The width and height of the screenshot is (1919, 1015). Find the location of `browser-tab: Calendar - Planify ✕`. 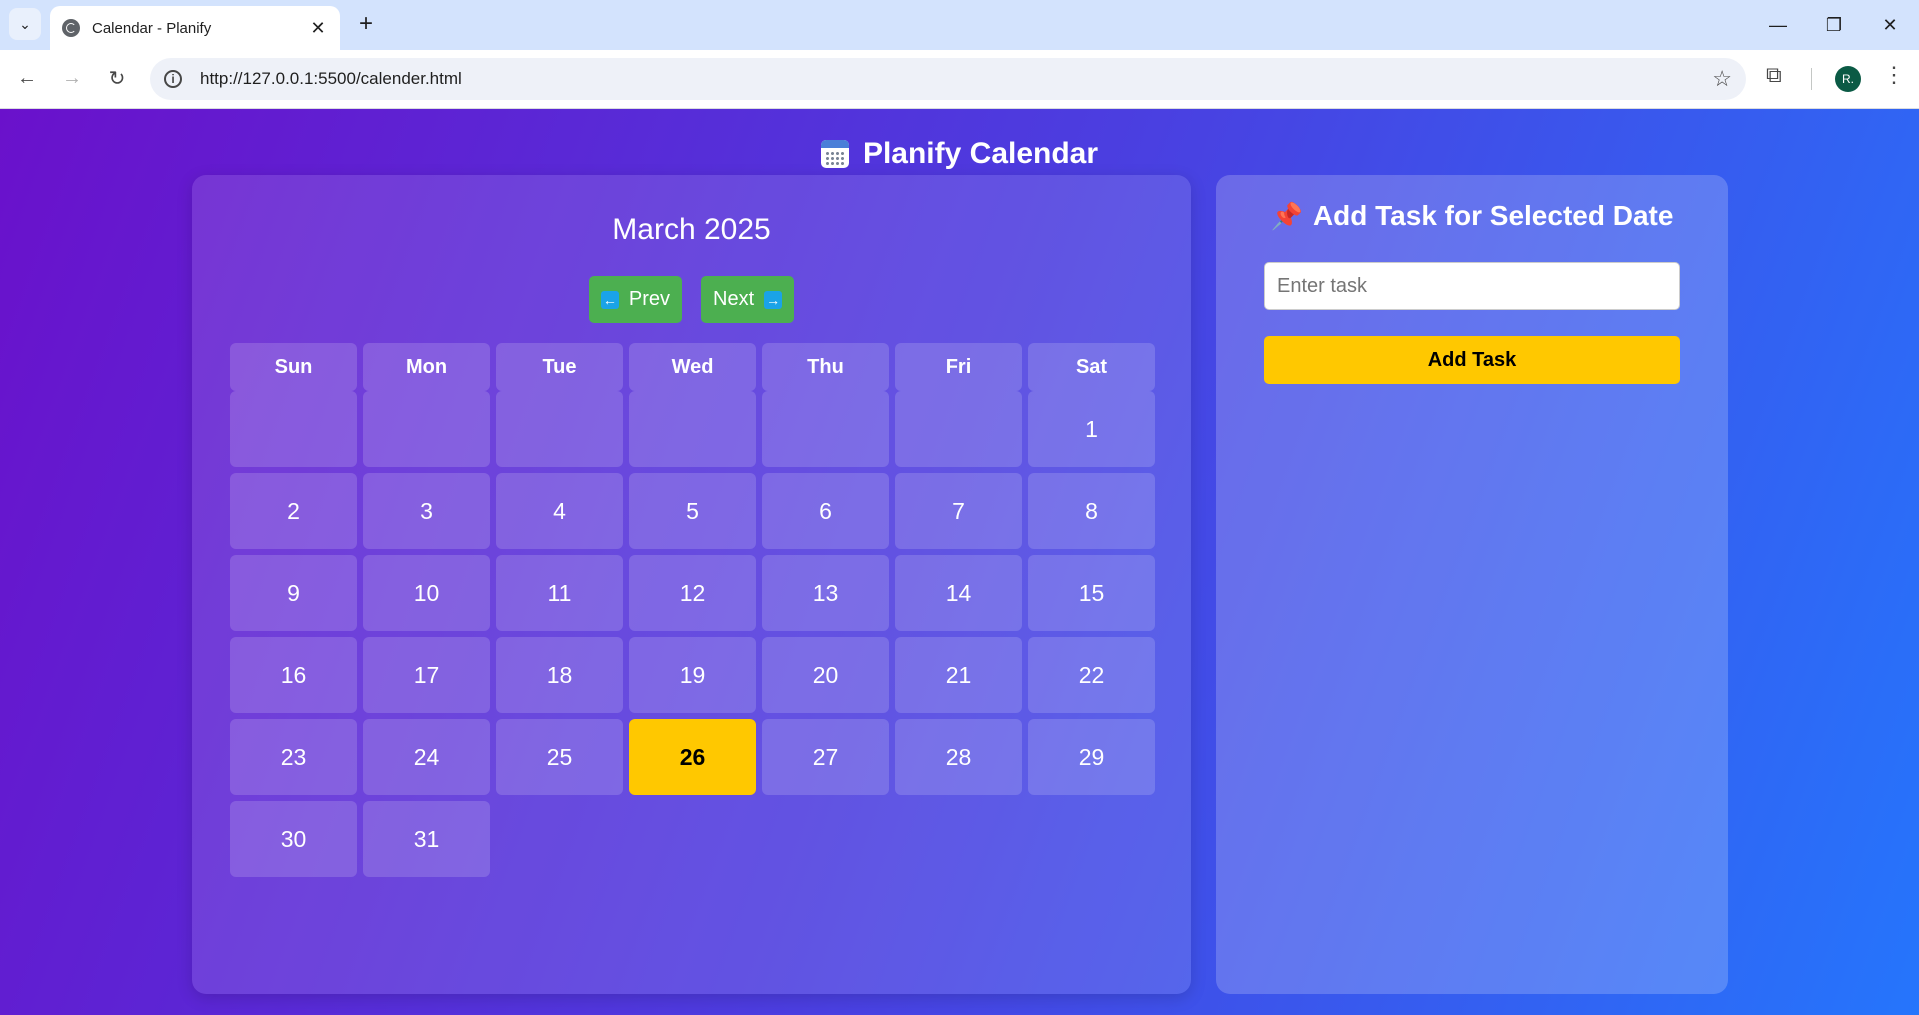

browser-tab: Calendar - Planify ✕ is located at coordinates (195, 28).